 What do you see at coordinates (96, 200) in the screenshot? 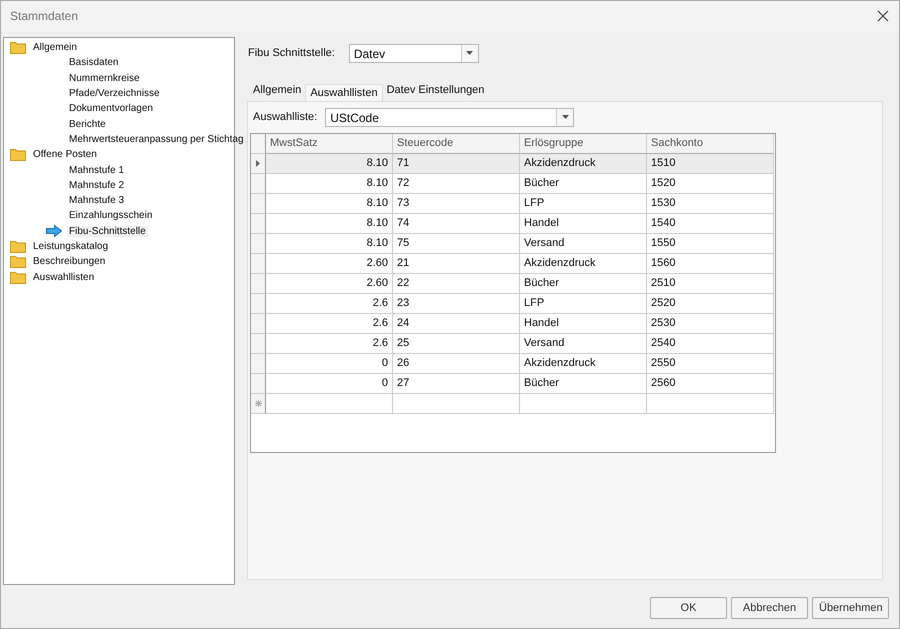
I see `tree-item: Mahnstufe 3` at bounding box center [96, 200].